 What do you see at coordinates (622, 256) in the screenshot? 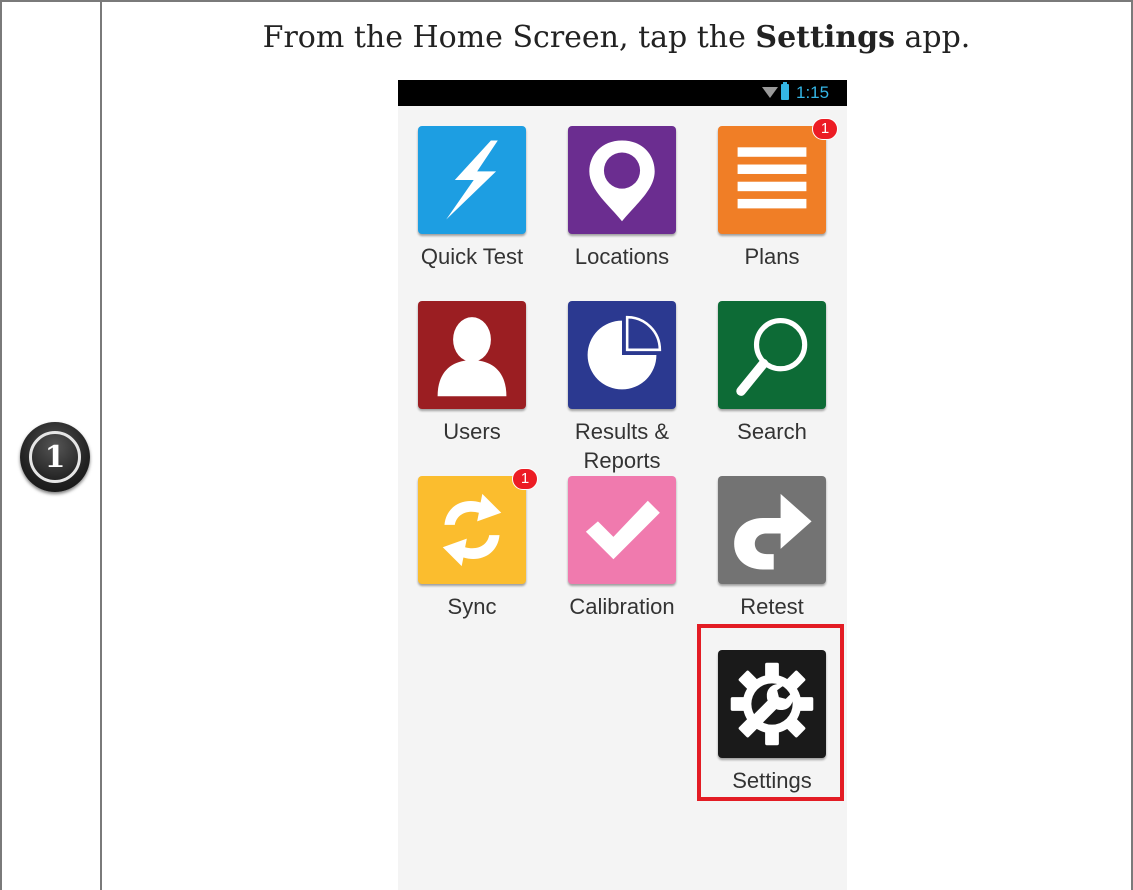
I see `app-label: Locations` at bounding box center [622, 256].